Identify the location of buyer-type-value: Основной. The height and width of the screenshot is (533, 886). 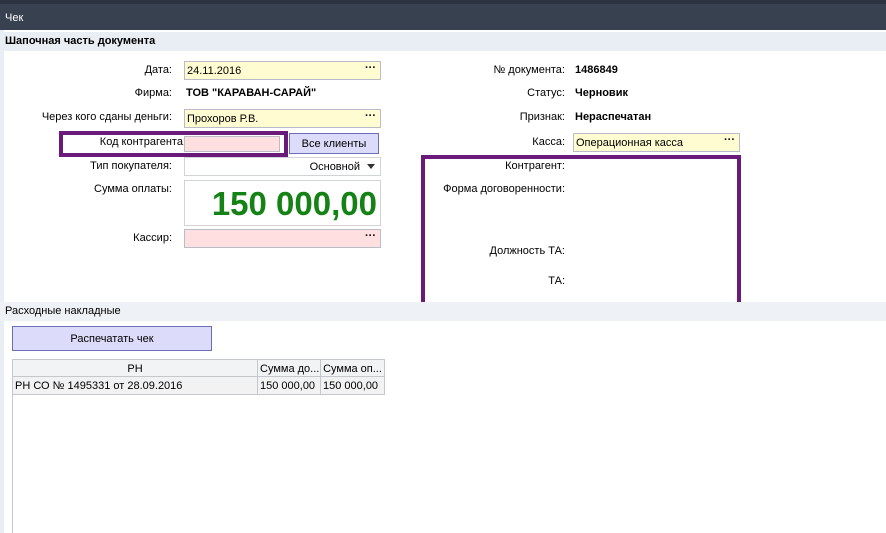
(334, 167).